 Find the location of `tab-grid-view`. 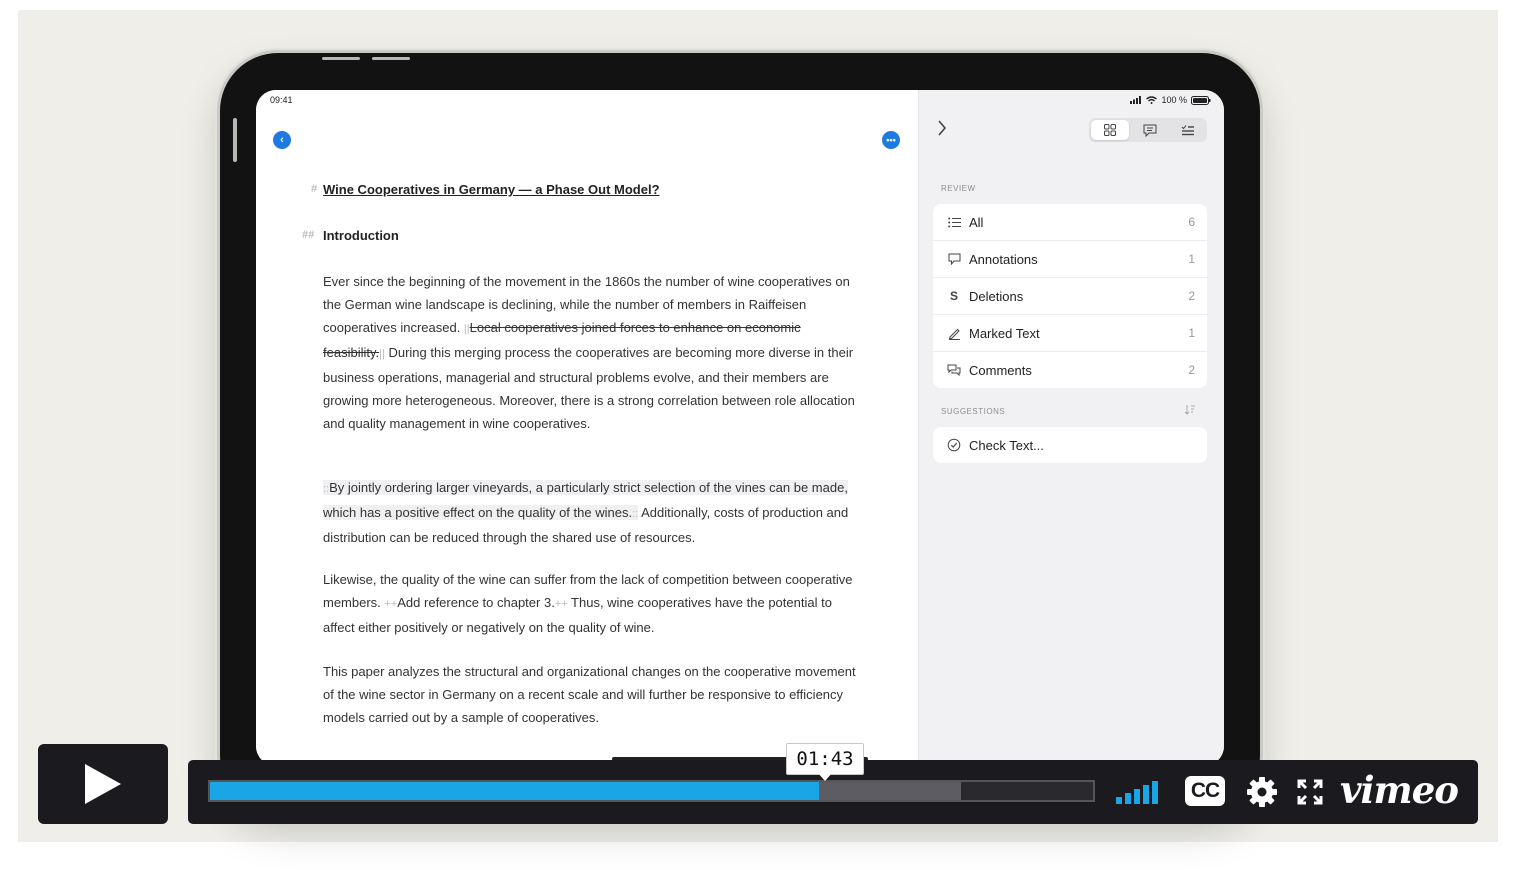

tab-grid-view is located at coordinates (1110, 130).